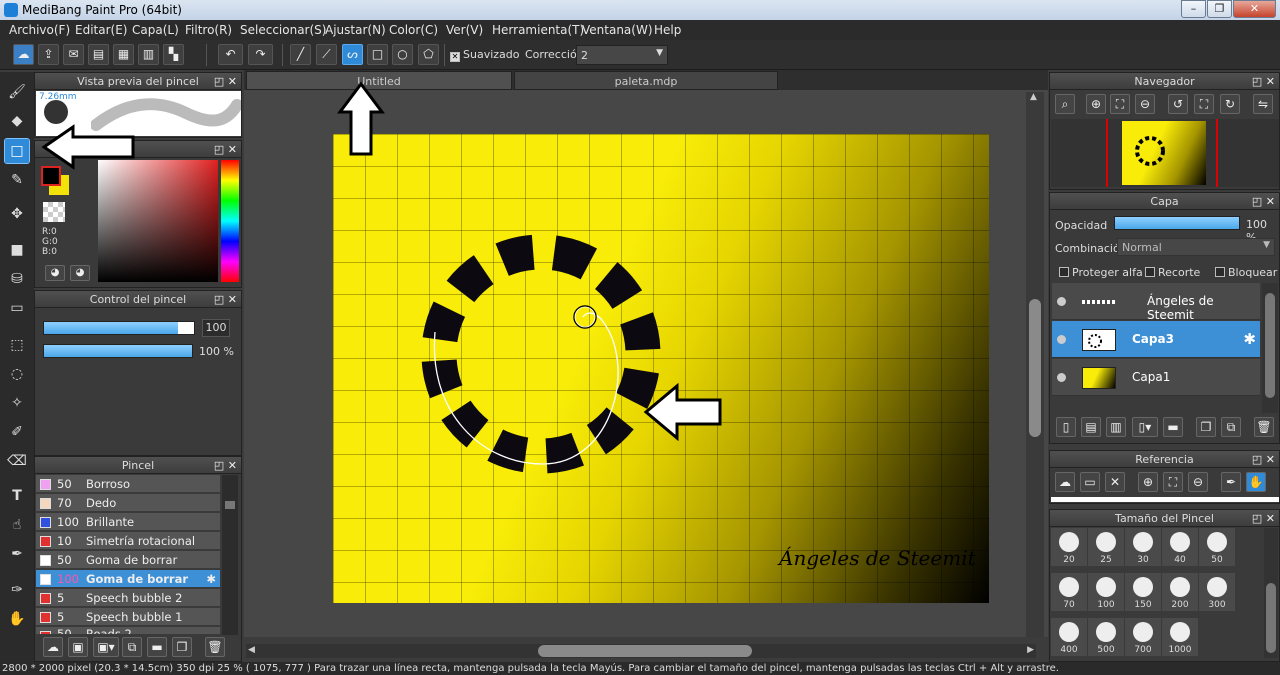 The height and width of the screenshot is (675, 1280). What do you see at coordinates (1217, 592) in the screenshot?
I see `brush-size-preset: 300` at bounding box center [1217, 592].